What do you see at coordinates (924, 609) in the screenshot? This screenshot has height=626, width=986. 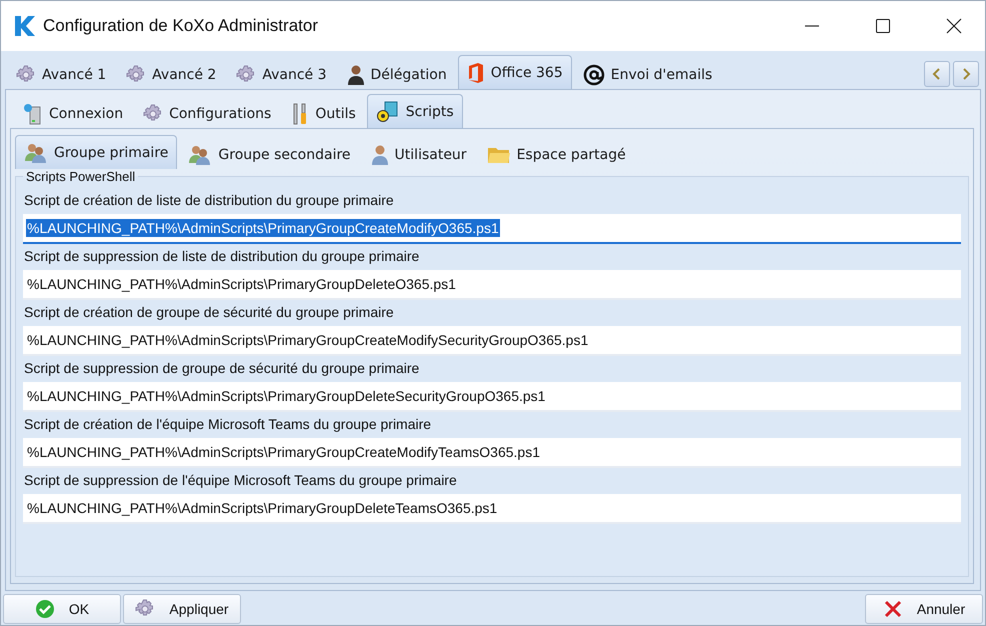 I see `cancel-button: Annuler` at bounding box center [924, 609].